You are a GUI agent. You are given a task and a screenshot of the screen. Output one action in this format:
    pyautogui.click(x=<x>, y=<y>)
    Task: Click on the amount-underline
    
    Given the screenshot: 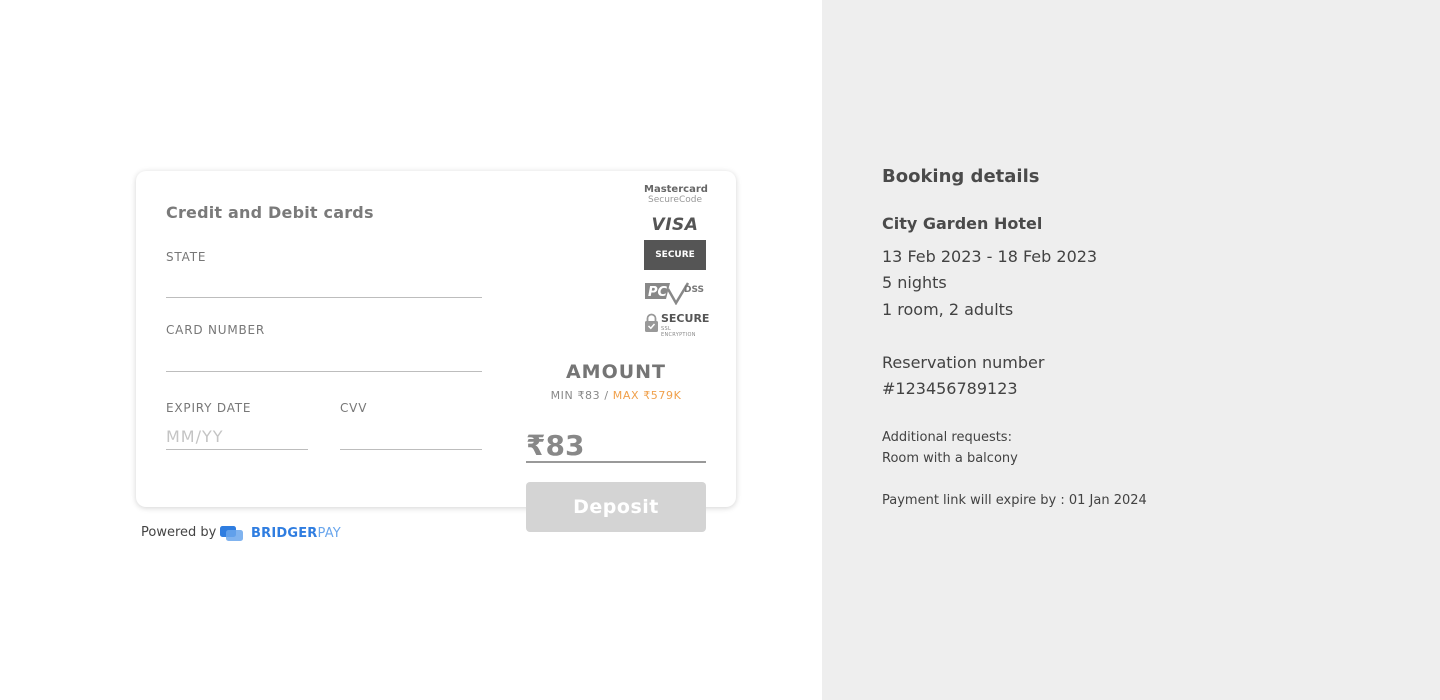 What is the action you would take?
    pyautogui.click(x=616, y=462)
    